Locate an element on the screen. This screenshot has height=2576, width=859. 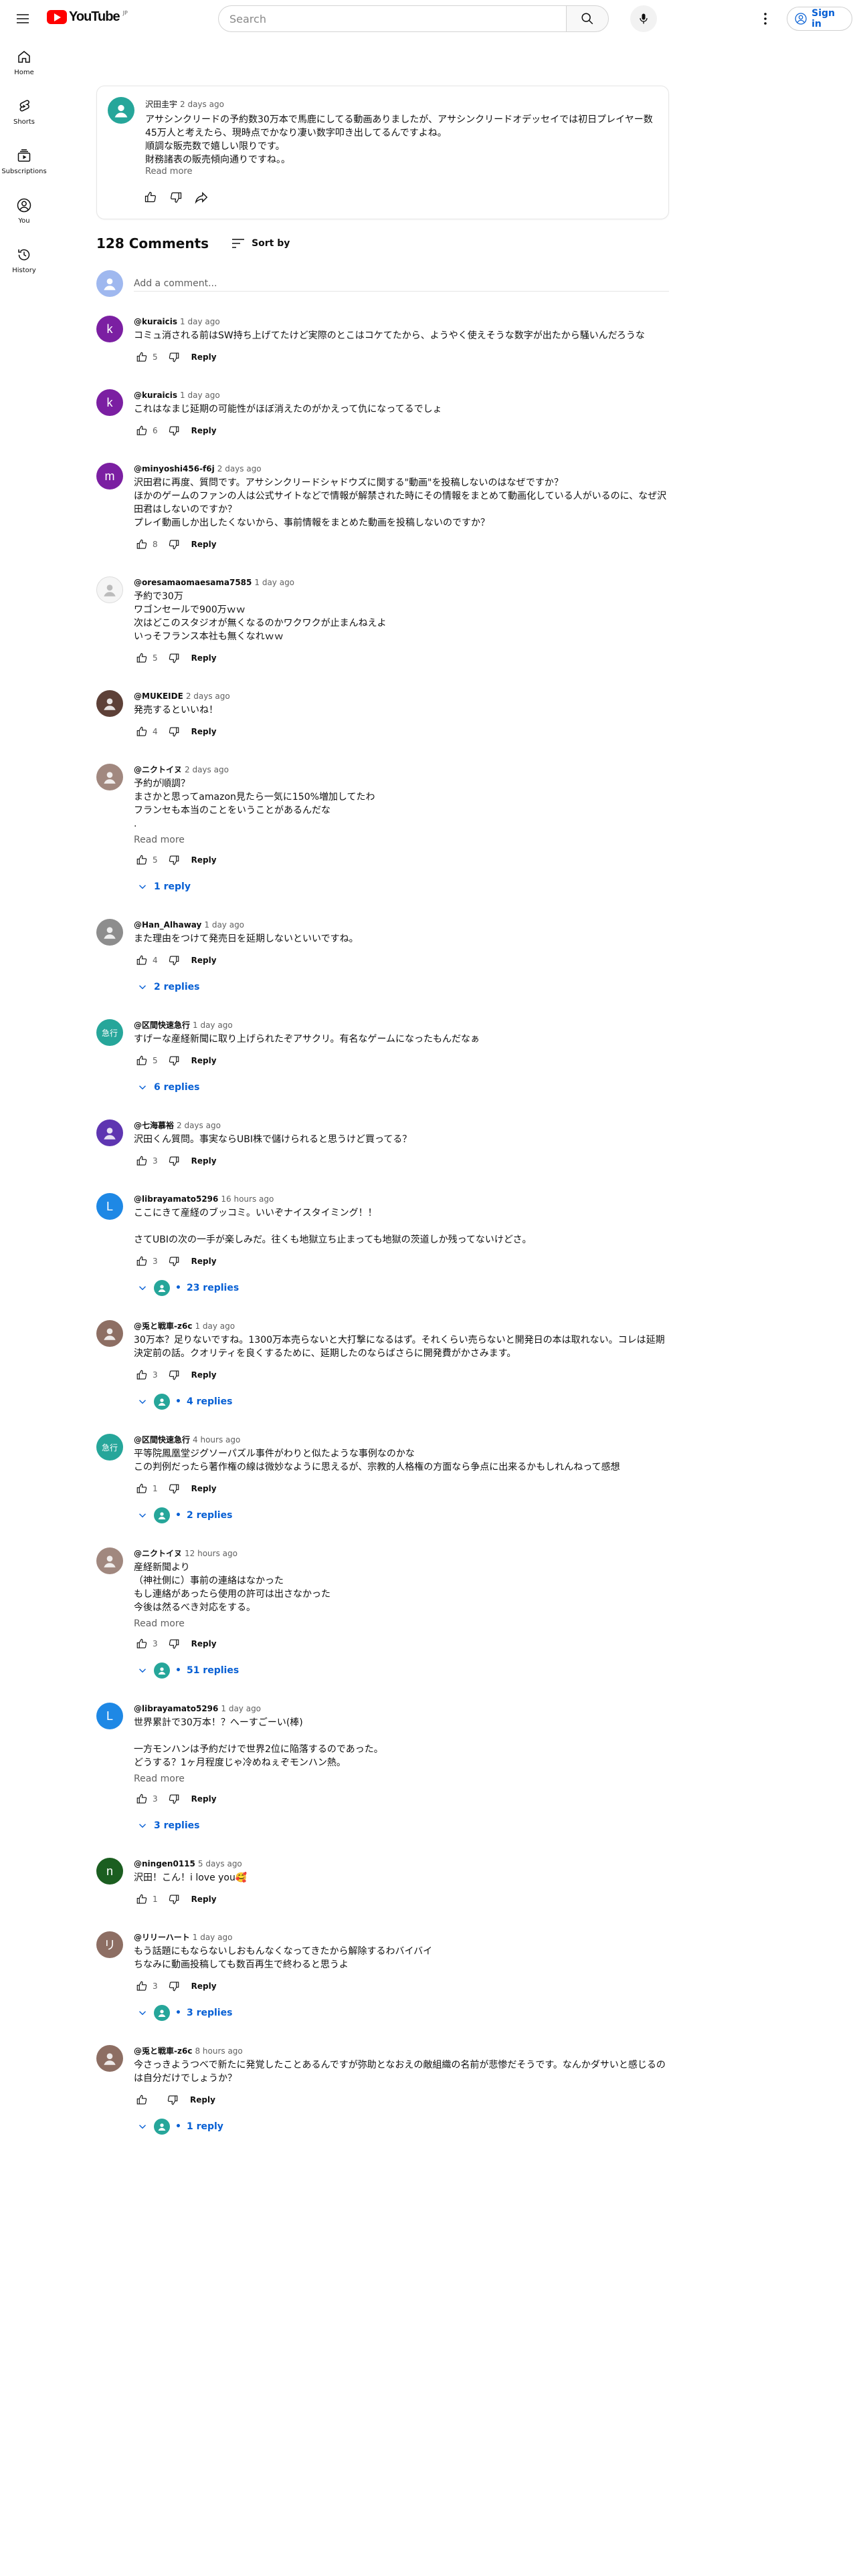
view-replies-button: 6 replies is located at coordinates (401, 1088).